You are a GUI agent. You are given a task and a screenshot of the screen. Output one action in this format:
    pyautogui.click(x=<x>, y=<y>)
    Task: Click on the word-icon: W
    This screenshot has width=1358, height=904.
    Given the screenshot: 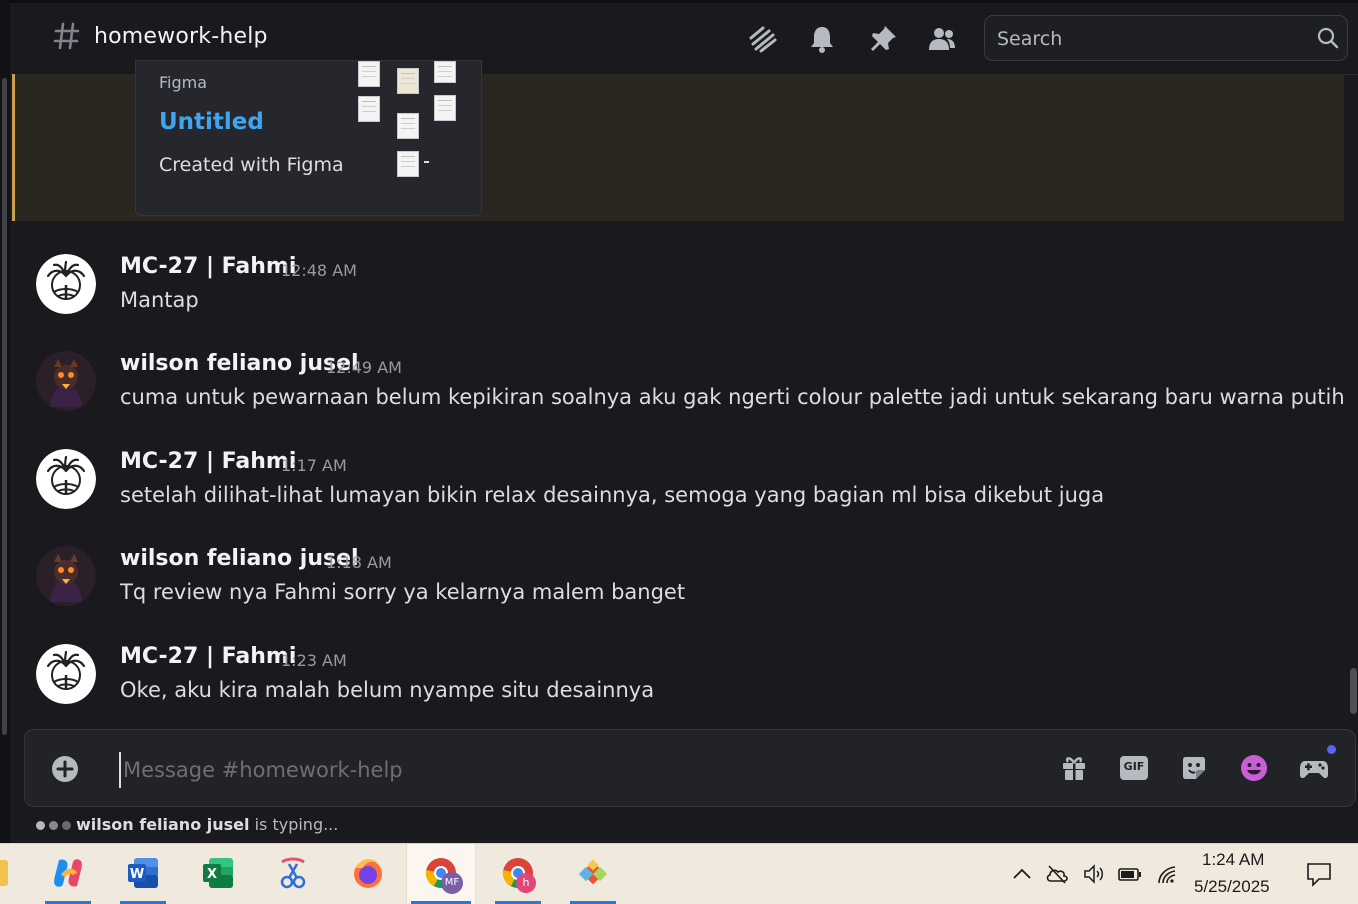 What is the action you would take?
    pyautogui.click(x=143, y=873)
    